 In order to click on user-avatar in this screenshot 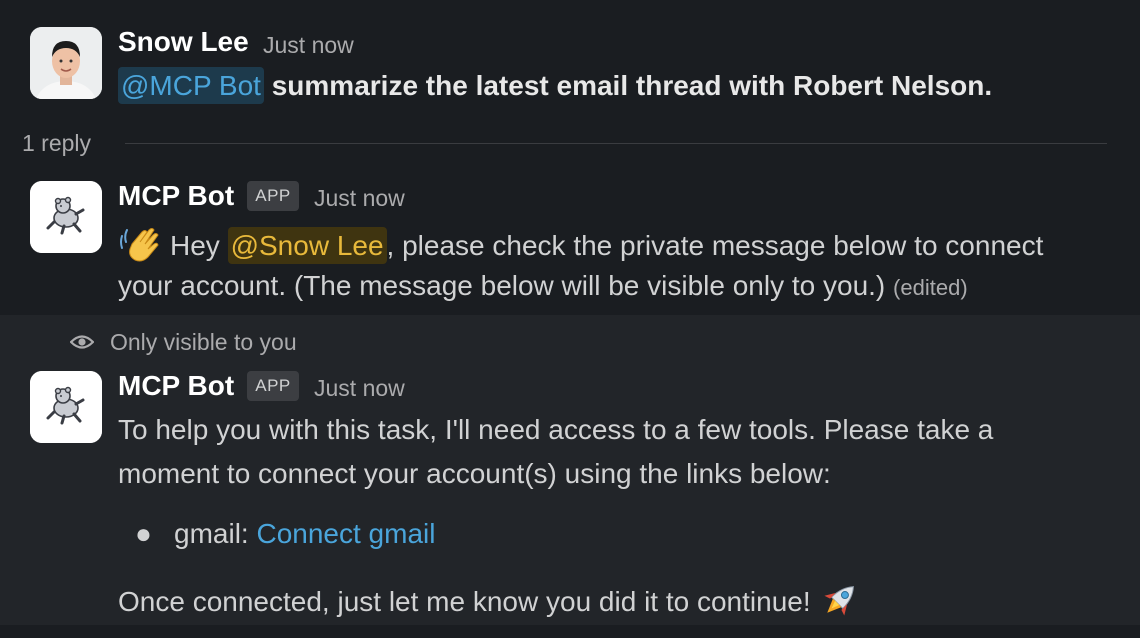, I will do `click(66, 63)`.